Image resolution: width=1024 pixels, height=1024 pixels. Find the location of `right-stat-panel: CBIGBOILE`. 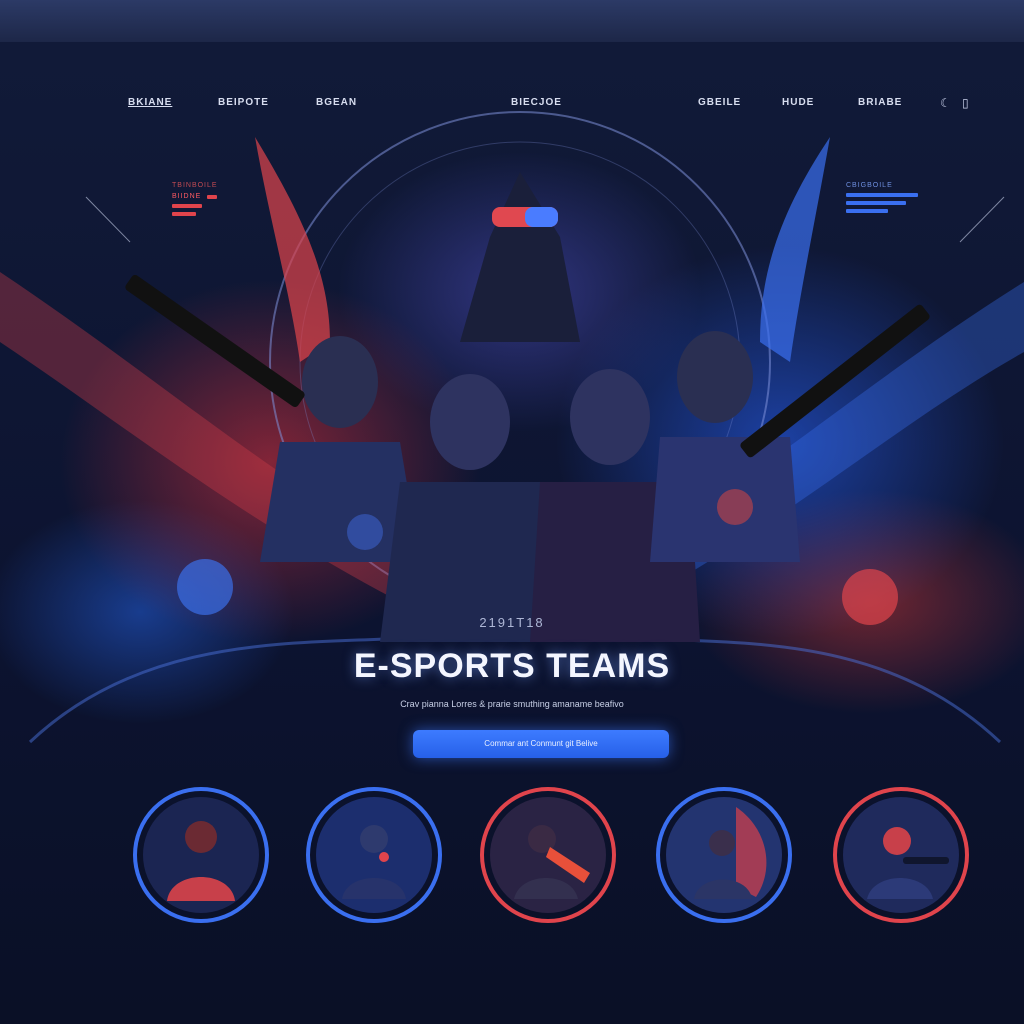

right-stat-panel: CBIGBOILE is located at coordinates (882, 197).